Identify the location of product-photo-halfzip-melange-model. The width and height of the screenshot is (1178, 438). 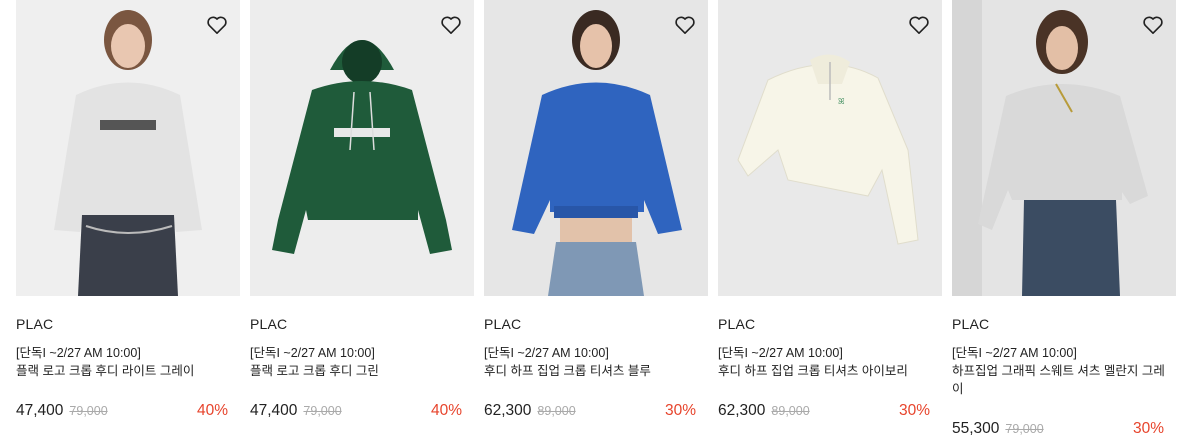
(1064, 148).